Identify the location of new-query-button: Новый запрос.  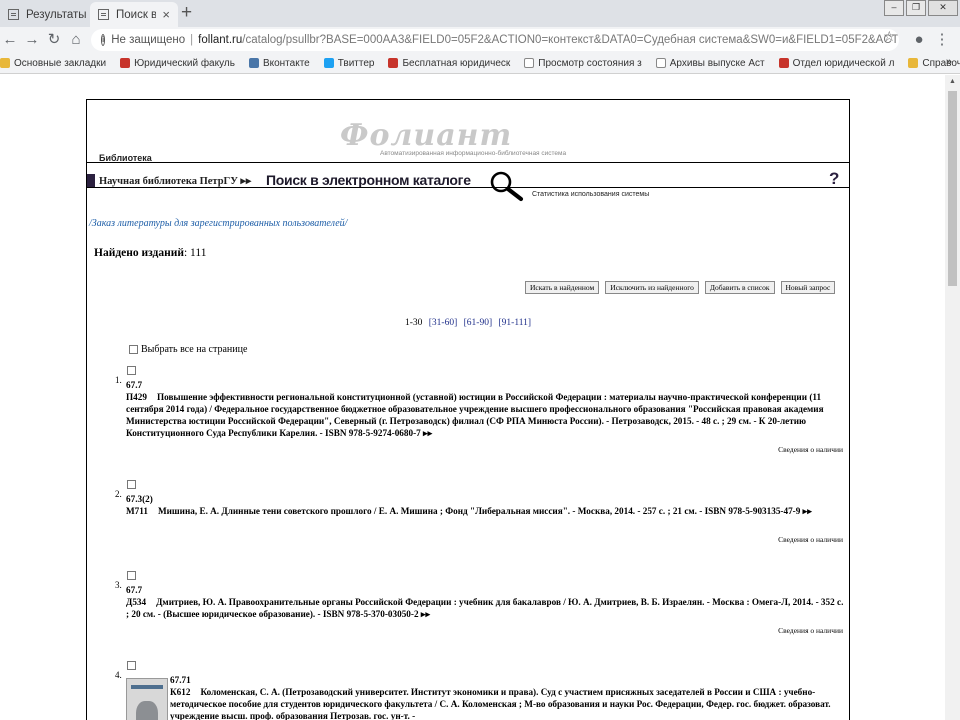
(808, 287).